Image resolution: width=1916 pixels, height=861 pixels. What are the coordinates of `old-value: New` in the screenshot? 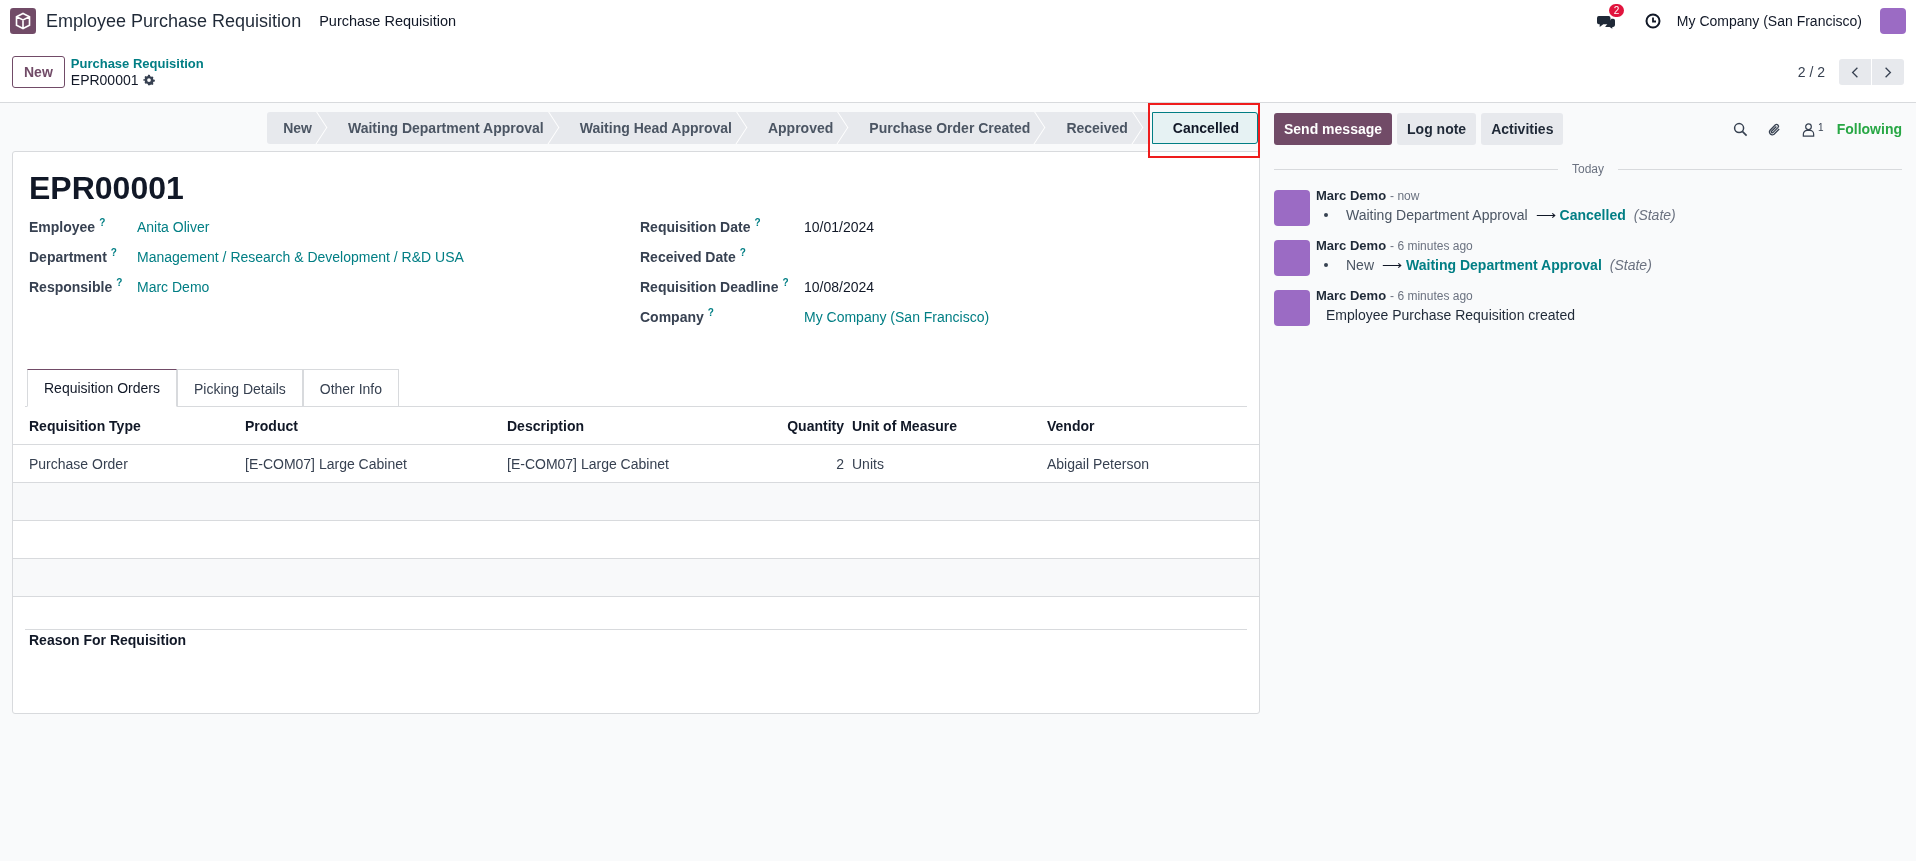 It's located at (1360, 265).